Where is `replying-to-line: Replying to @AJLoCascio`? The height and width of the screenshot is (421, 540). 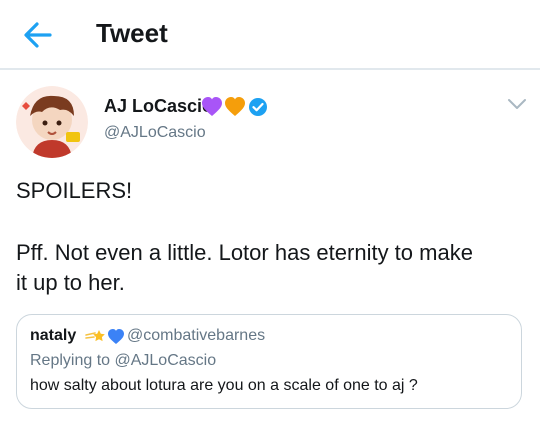 replying-to-line: Replying to @AJLoCascio is located at coordinates (123, 361).